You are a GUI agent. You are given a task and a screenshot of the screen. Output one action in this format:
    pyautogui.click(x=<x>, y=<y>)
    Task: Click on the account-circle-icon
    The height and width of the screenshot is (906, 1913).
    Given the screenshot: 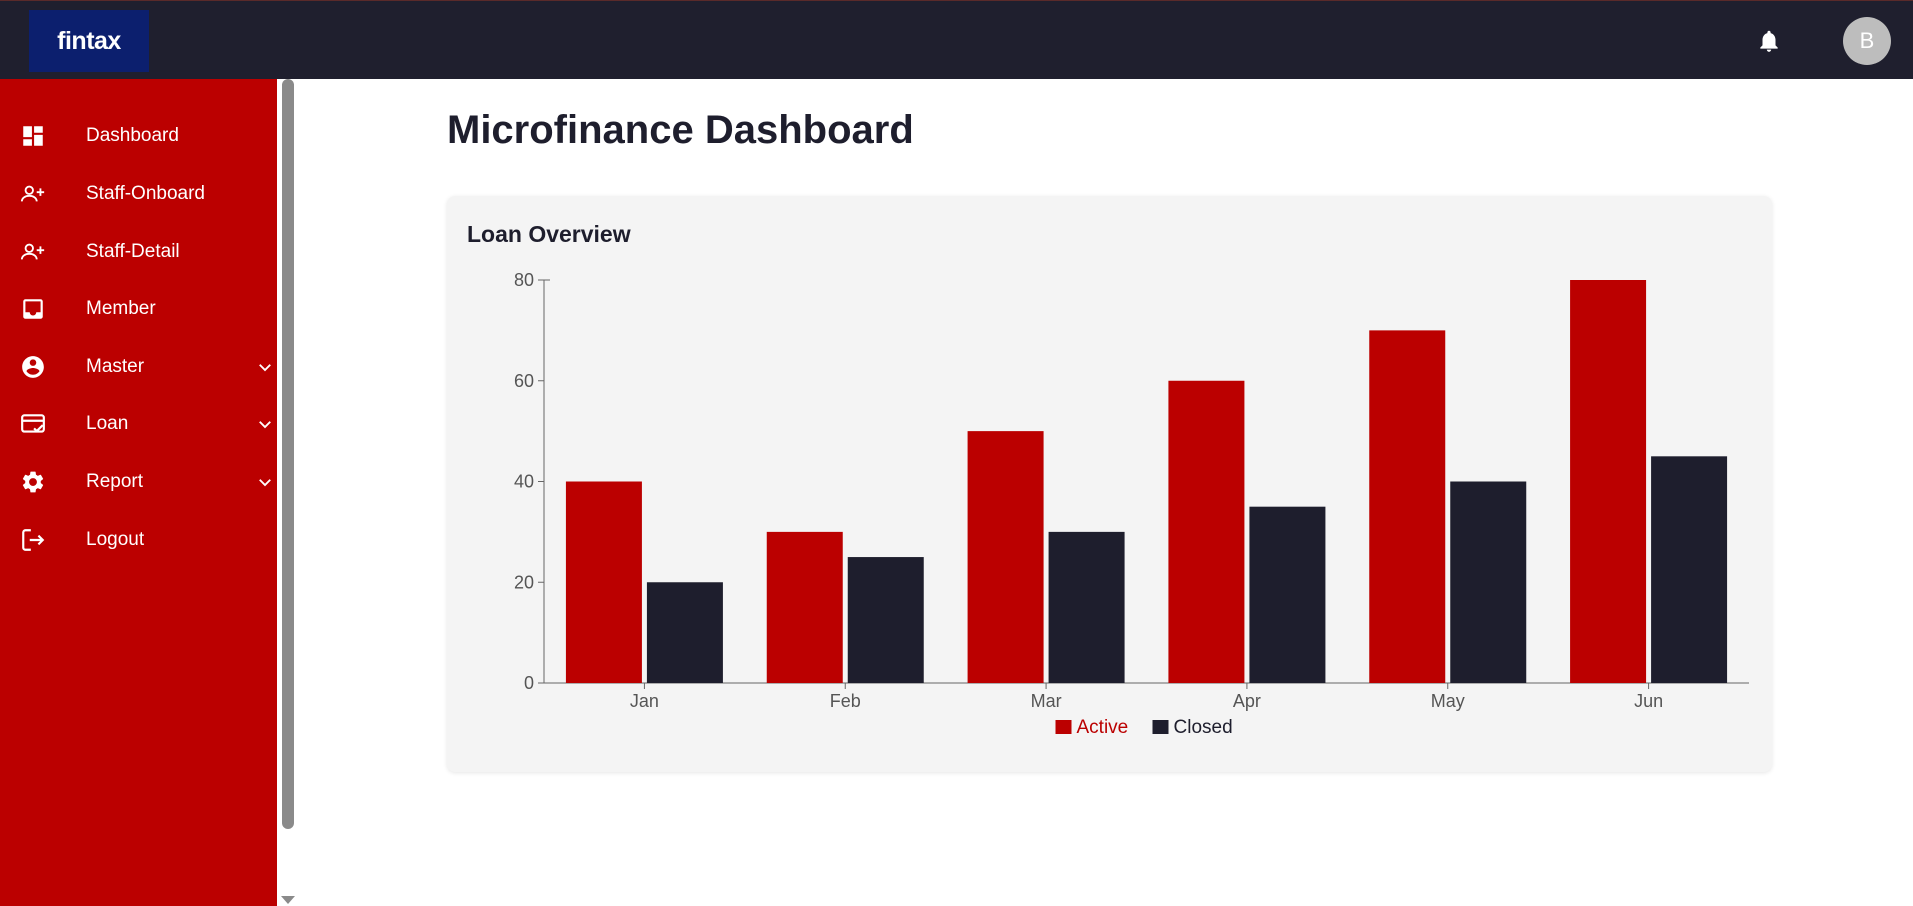 What is the action you would take?
    pyautogui.click(x=33, y=367)
    